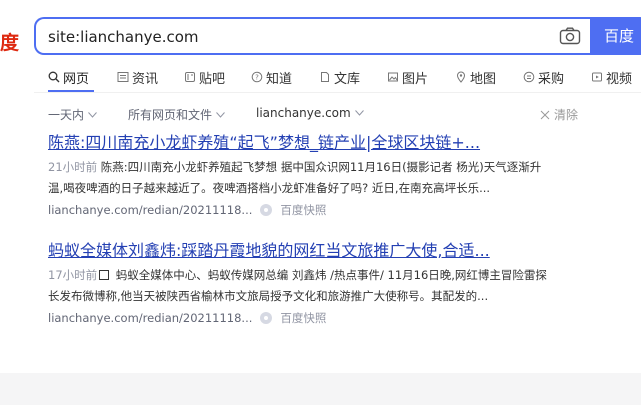 The width and height of the screenshot is (641, 405). I want to click on tab-web: 网页, so click(68, 77).